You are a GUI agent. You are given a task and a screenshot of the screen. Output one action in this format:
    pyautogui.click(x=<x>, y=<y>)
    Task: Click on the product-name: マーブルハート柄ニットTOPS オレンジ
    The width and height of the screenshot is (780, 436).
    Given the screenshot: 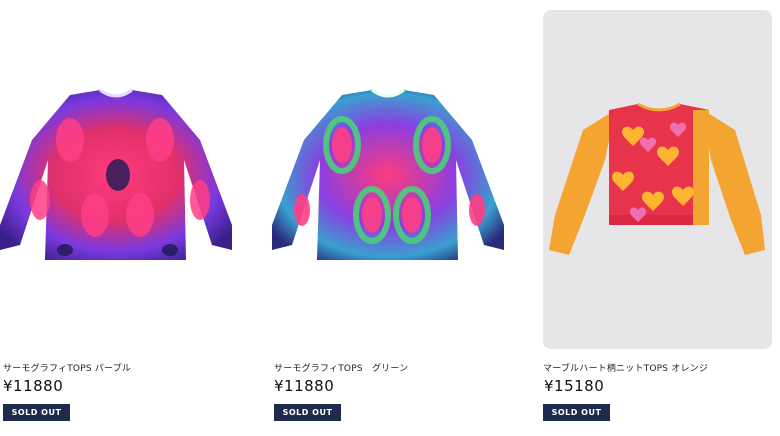 What is the action you would take?
    pyautogui.click(x=625, y=367)
    